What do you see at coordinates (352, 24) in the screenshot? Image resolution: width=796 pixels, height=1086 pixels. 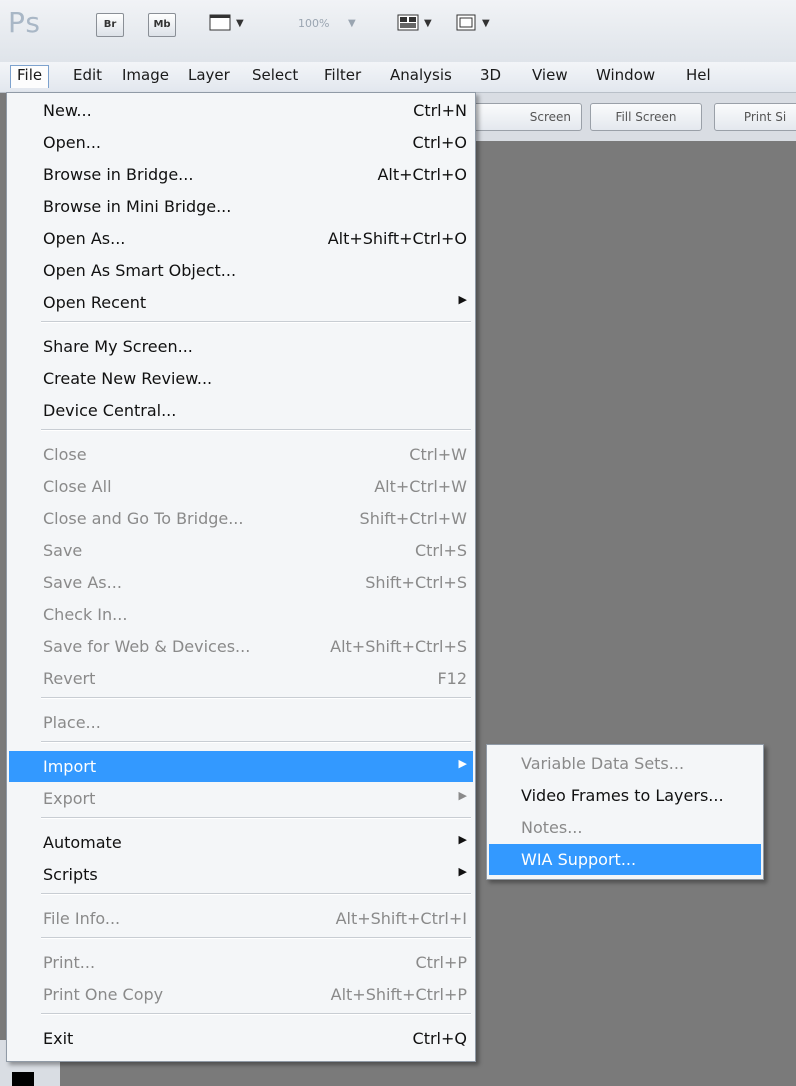 I see `zoom-dropdown-arrow: ▼` at bounding box center [352, 24].